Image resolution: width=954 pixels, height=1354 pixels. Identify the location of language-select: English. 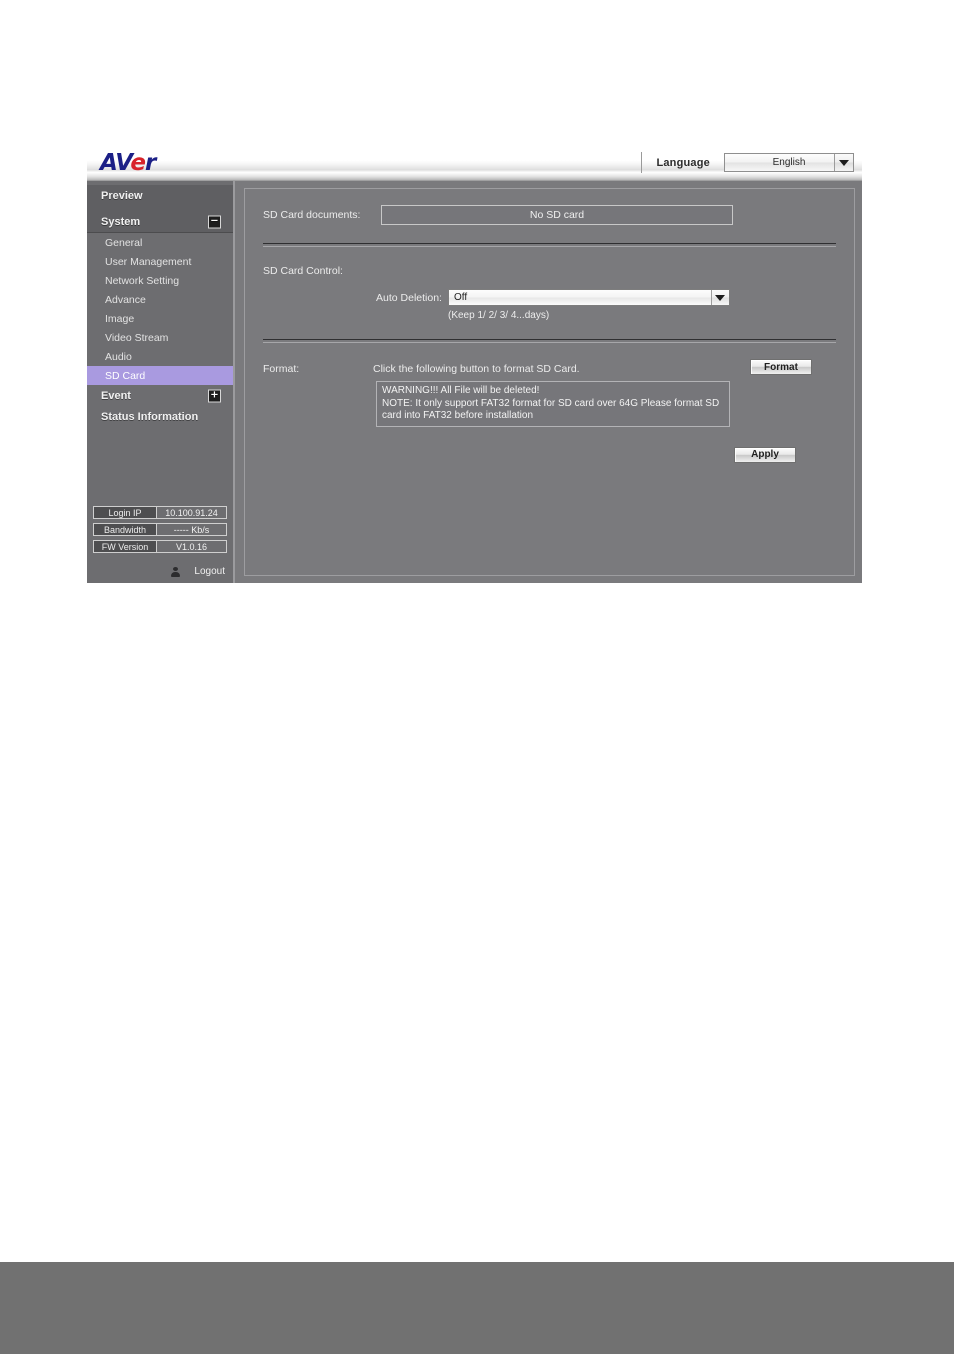
(789, 162).